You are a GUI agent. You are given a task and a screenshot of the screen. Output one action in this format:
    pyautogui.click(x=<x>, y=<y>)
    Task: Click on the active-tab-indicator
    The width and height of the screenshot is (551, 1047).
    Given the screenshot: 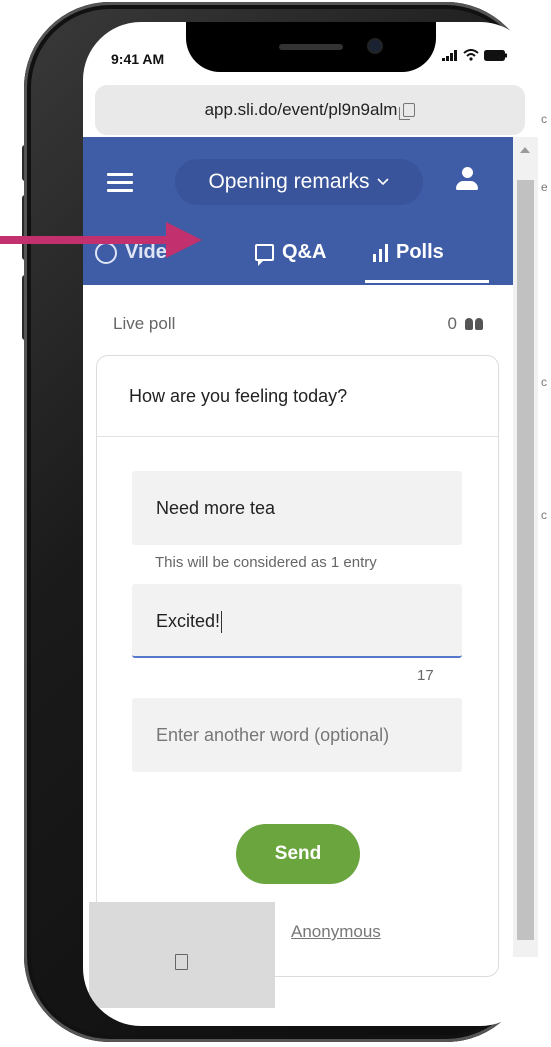 What is the action you would take?
    pyautogui.click(x=427, y=281)
    